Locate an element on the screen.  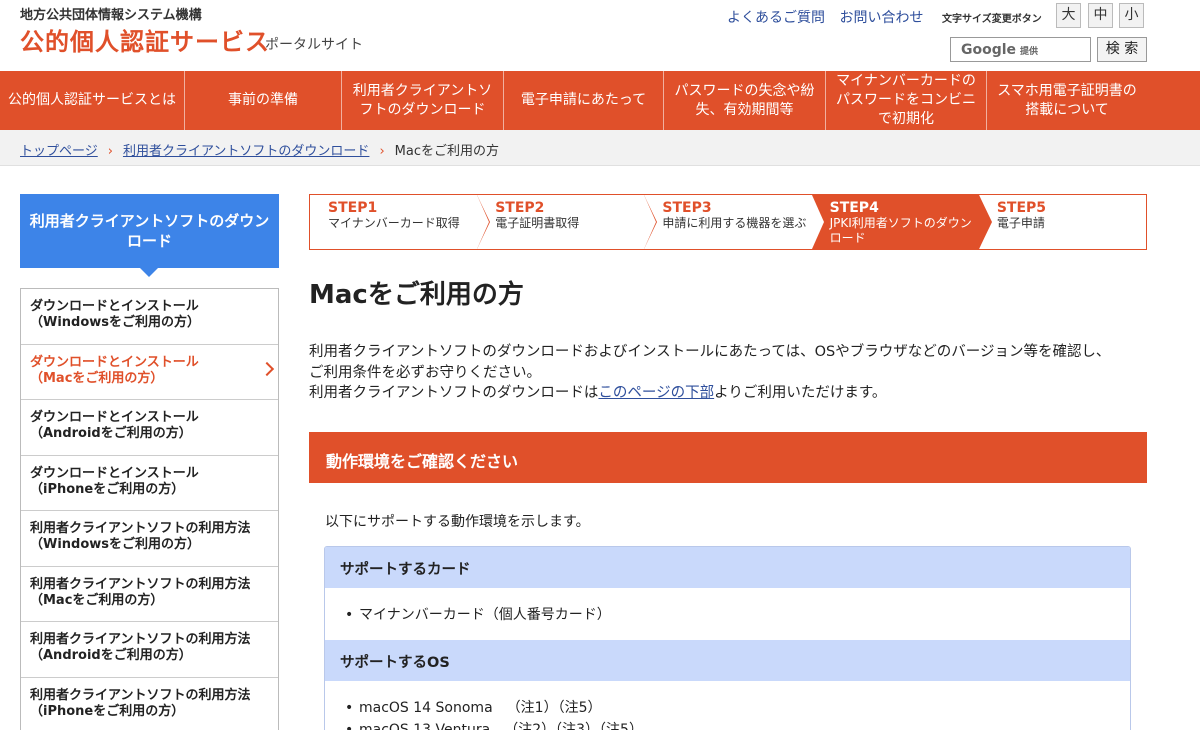
nav-item-password-reset-convenience: マイナンバーカードのパスワードをコンビニで初期化 is located at coordinates (905, 100).